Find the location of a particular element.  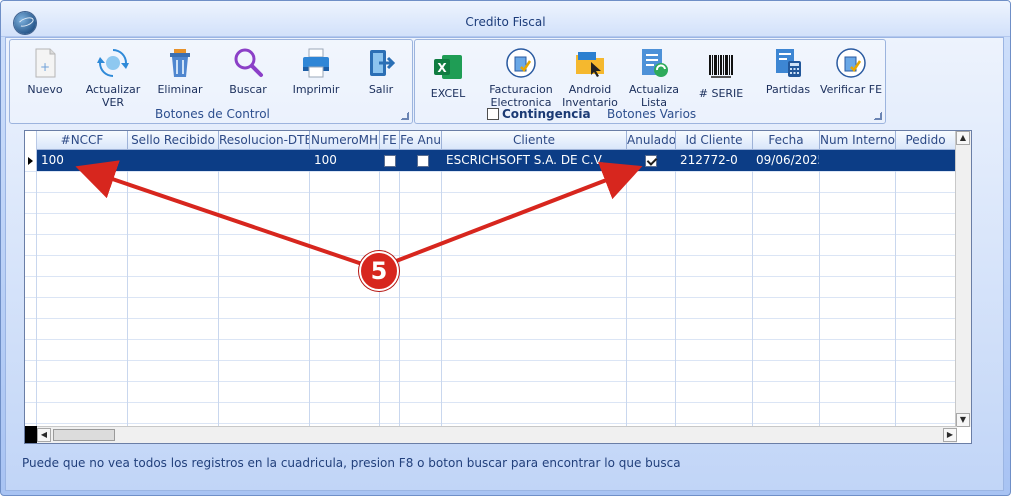

actualizar-ver-label: Actualizar VER is located at coordinates (113, 96).